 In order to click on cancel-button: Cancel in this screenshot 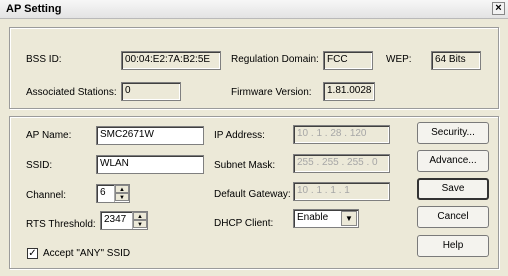, I will do `click(453, 217)`.